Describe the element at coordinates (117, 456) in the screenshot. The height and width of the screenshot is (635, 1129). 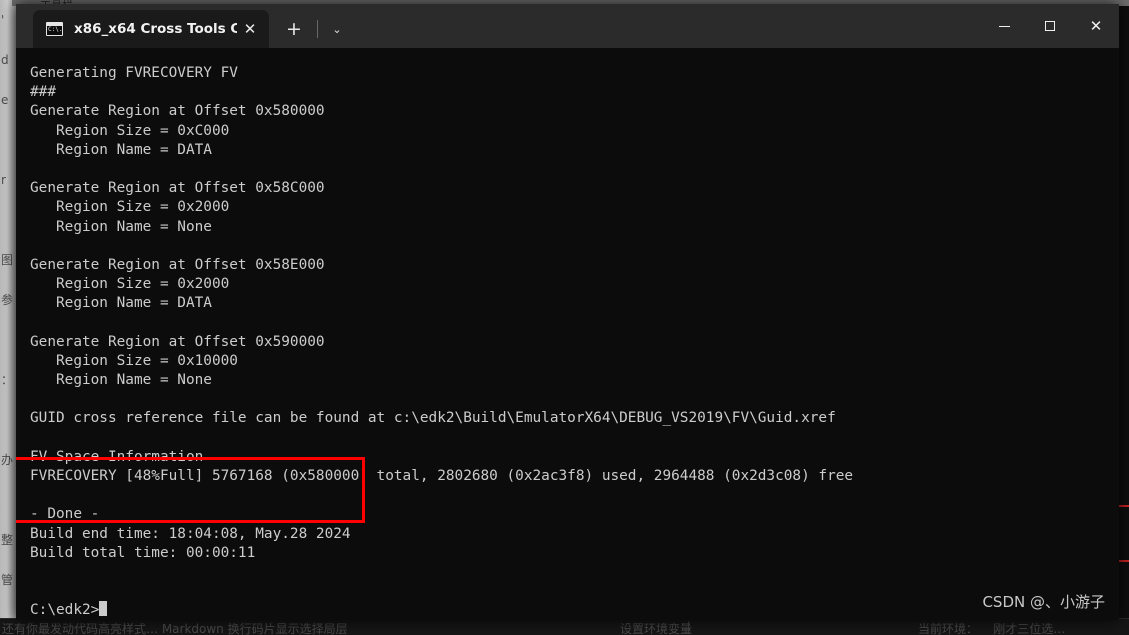
I see `console-line: FV Space Information` at that location.